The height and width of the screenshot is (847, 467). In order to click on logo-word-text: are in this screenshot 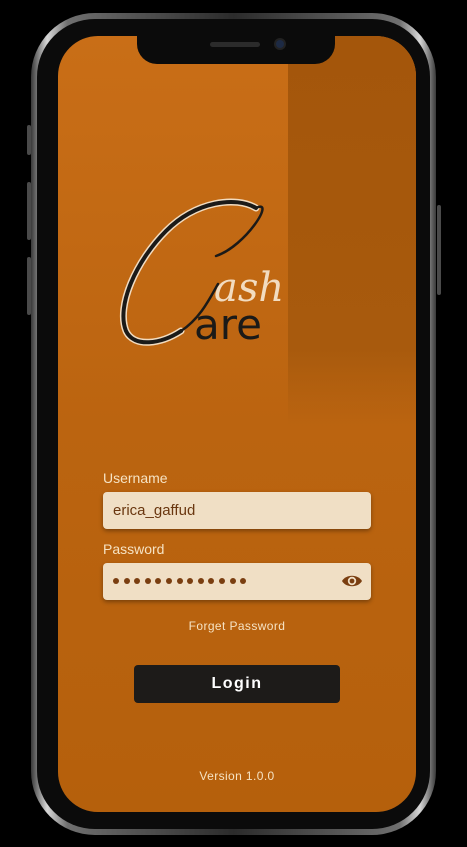, I will do `click(228, 324)`.